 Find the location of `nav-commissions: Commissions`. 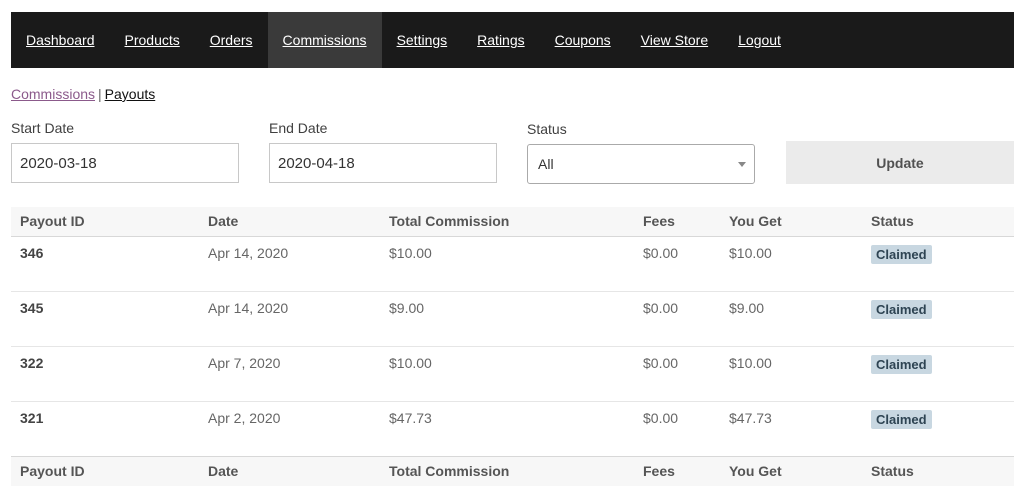

nav-commissions: Commissions is located at coordinates (324, 40).